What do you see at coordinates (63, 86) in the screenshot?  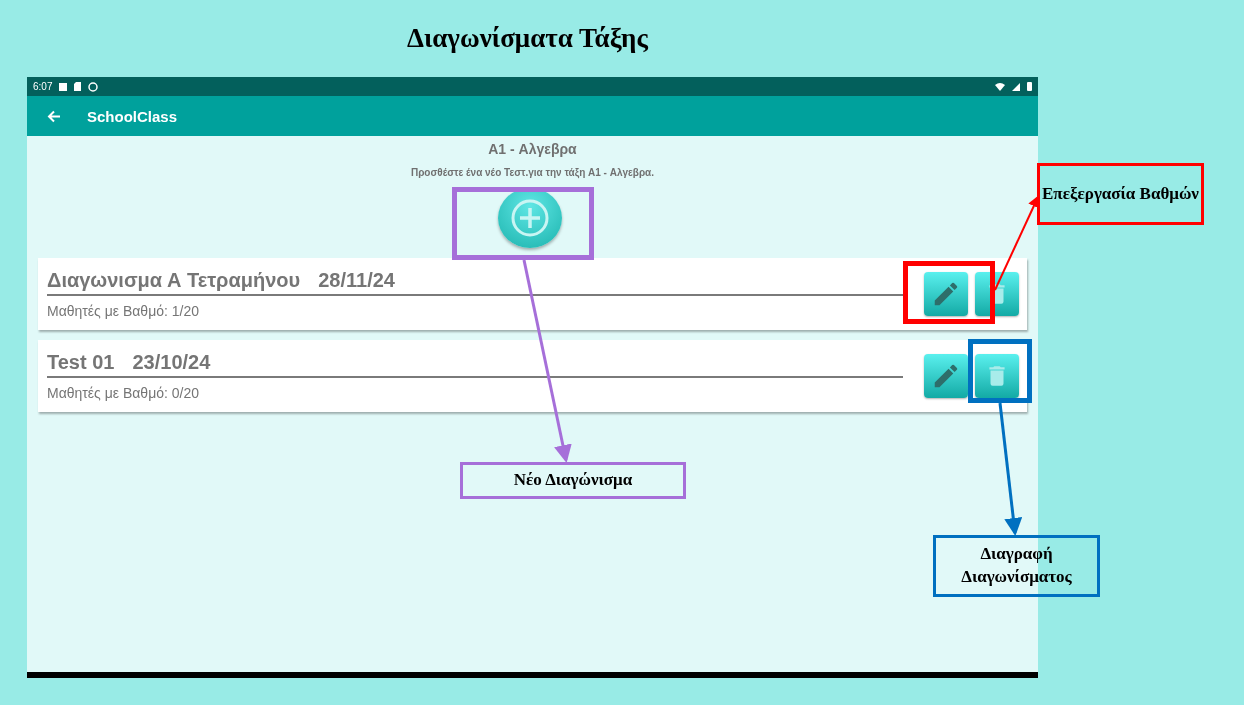 I see `notification-icon` at bounding box center [63, 86].